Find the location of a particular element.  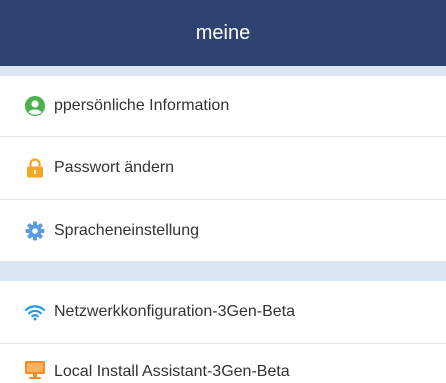

gear-icon is located at coordinates (35, 231).